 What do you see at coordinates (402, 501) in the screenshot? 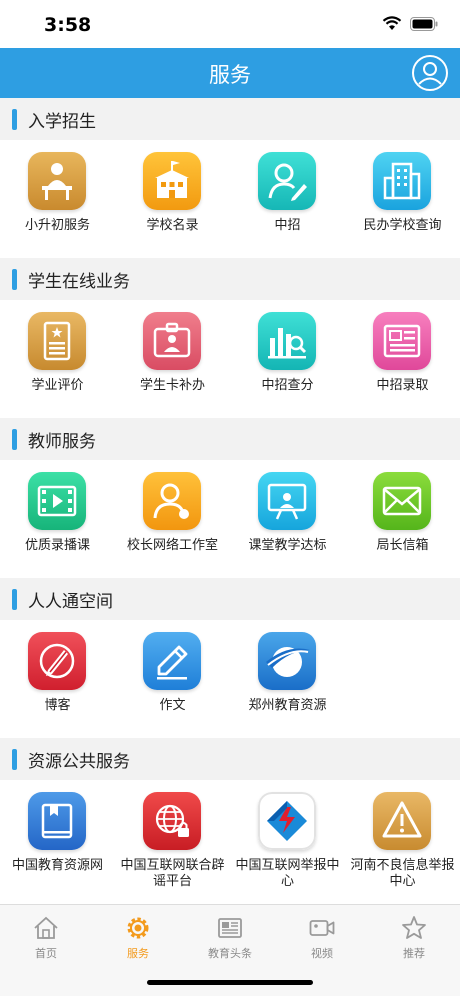
I see `envelope-icon` at bounding box center [402, 501].